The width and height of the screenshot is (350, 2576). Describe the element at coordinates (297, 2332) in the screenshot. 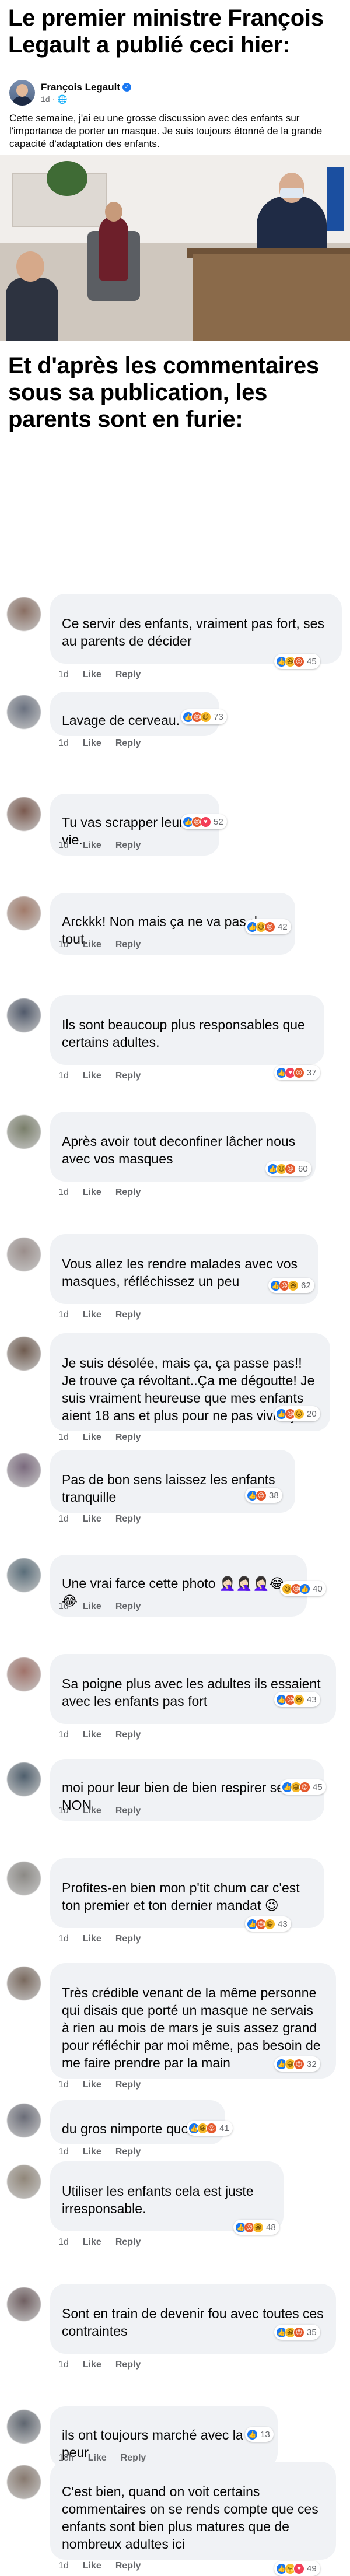

I see `reaction-summary: 👍 😆 😡 35` at that location.